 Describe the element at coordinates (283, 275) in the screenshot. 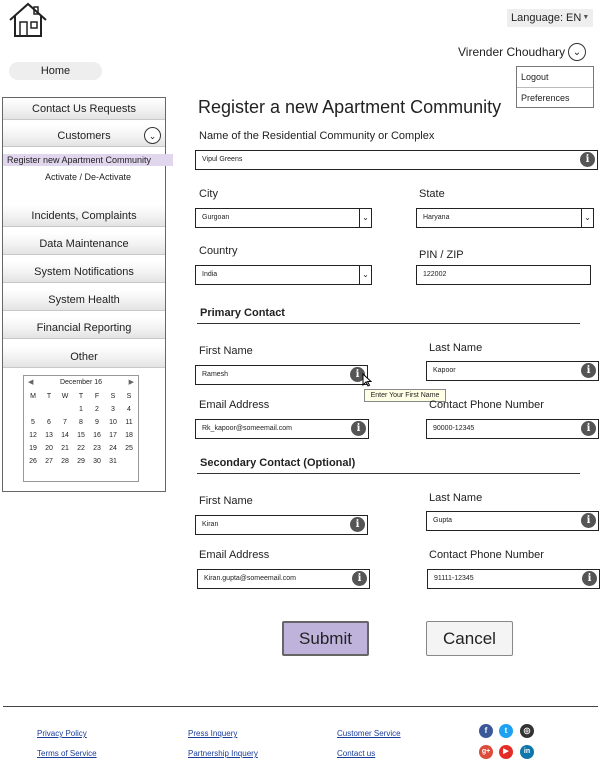

I see `country-select: India ⌄` at that location.